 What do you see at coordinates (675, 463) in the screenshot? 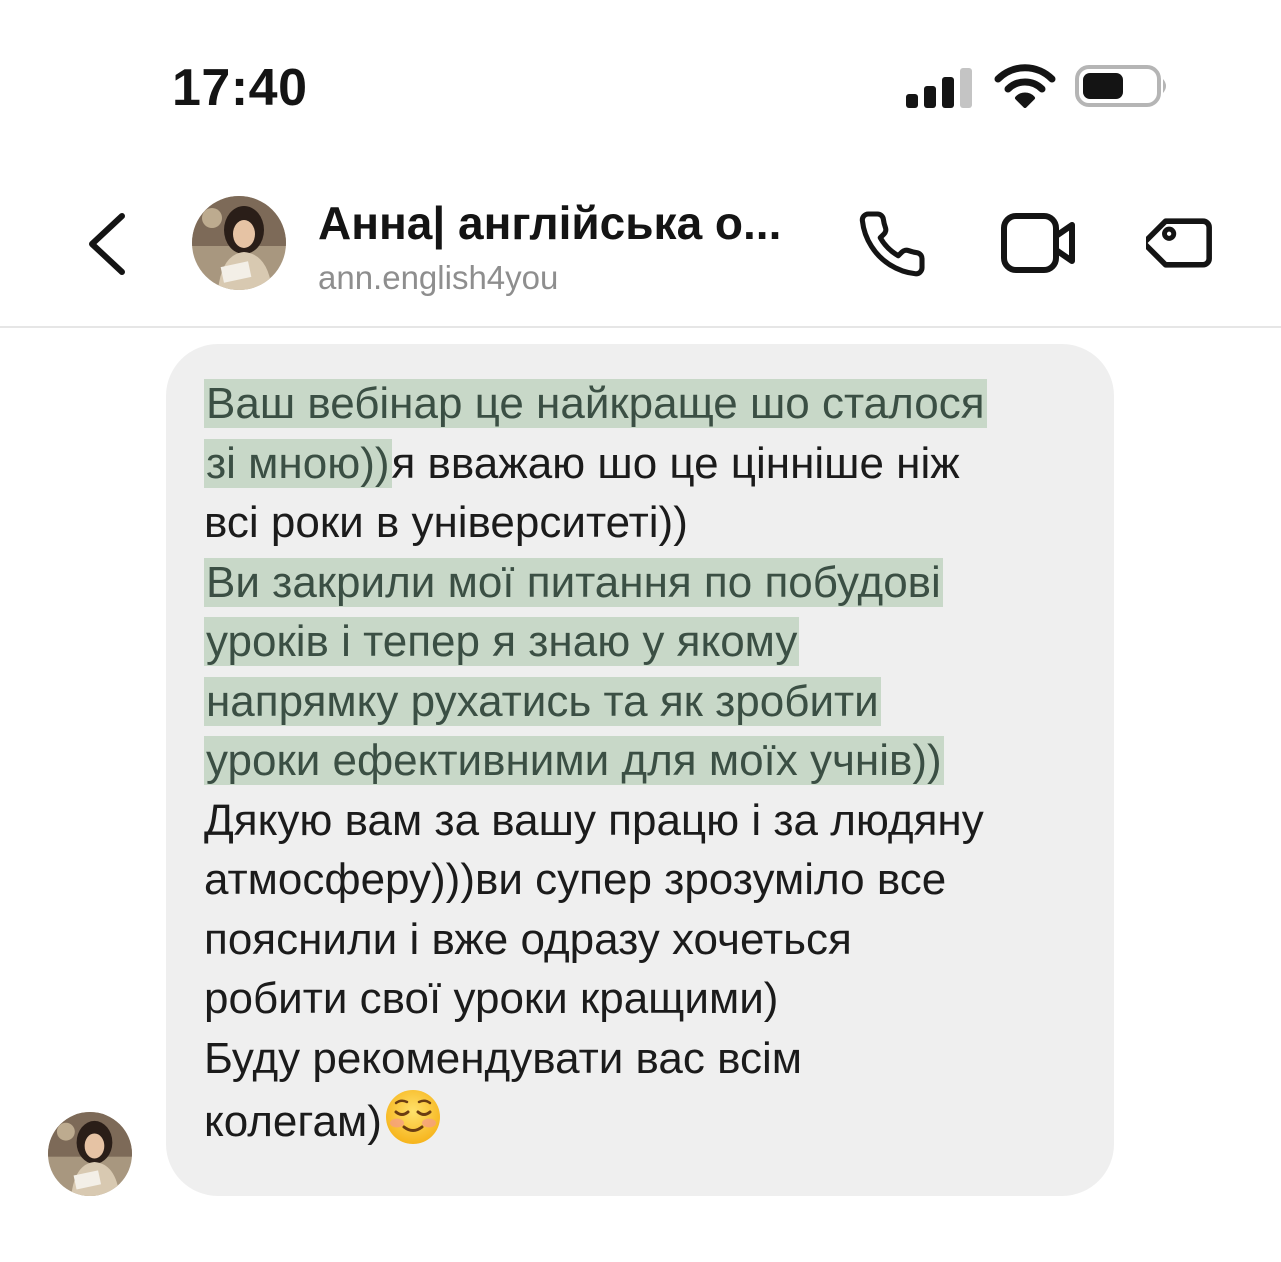
I see `message-line: я вважаю шо це цінніше ніж` at bounding box center [675, 463].